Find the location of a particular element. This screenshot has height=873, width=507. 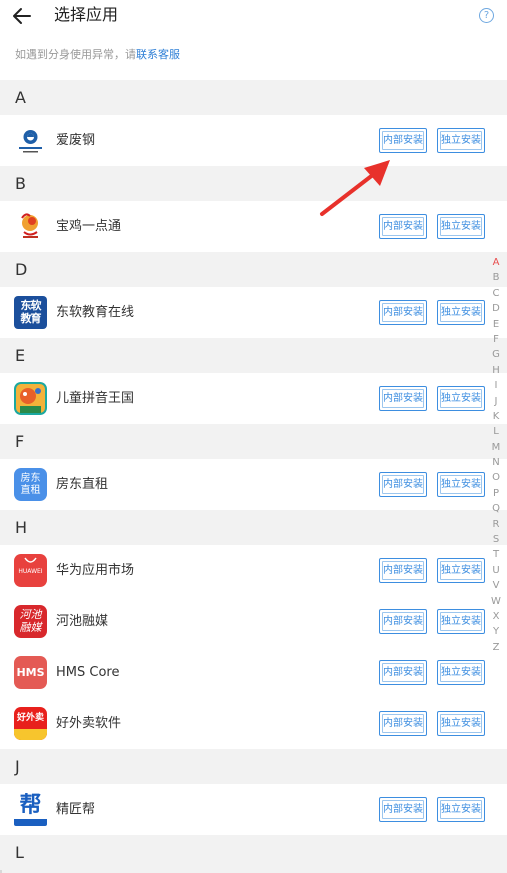

shopping-bag-handle-icon is located at coordinates (30, 560).